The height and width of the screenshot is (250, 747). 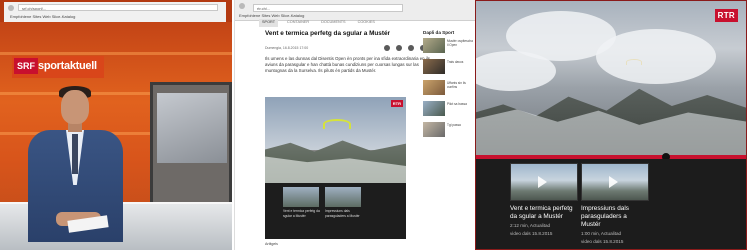 What do you see at coordinates (439, 32) in the screenshot?
I see `sidebar-heading: Dapli da Sport` at bounding box center [439, 32].